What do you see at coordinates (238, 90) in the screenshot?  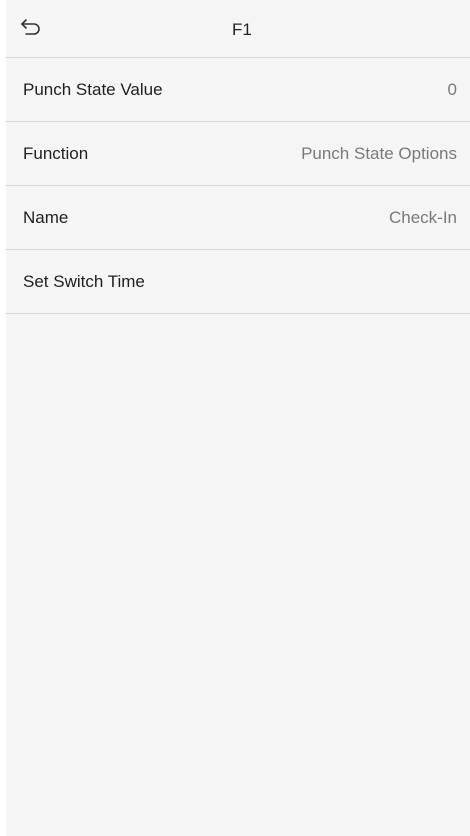 I see `row-punch-state-value: Punch State Value 0` at bounding box center [238, 90].